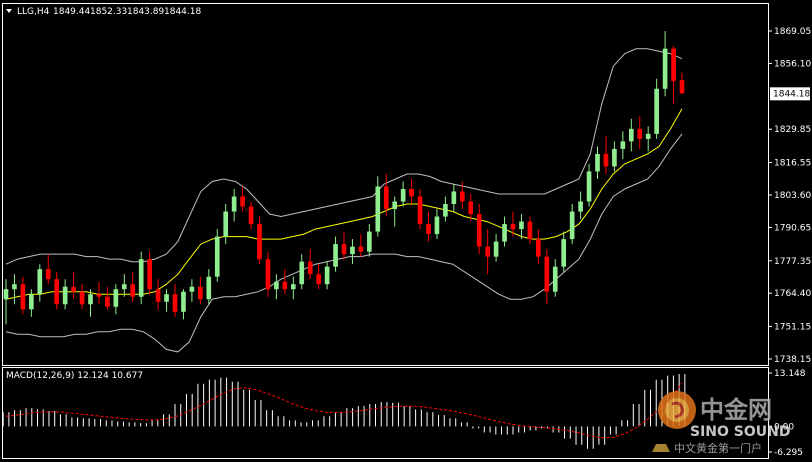  I want to click on chart-header: LLG,H4 1849.44 1852.33 1843.89 1844.18, so click(103, 12).